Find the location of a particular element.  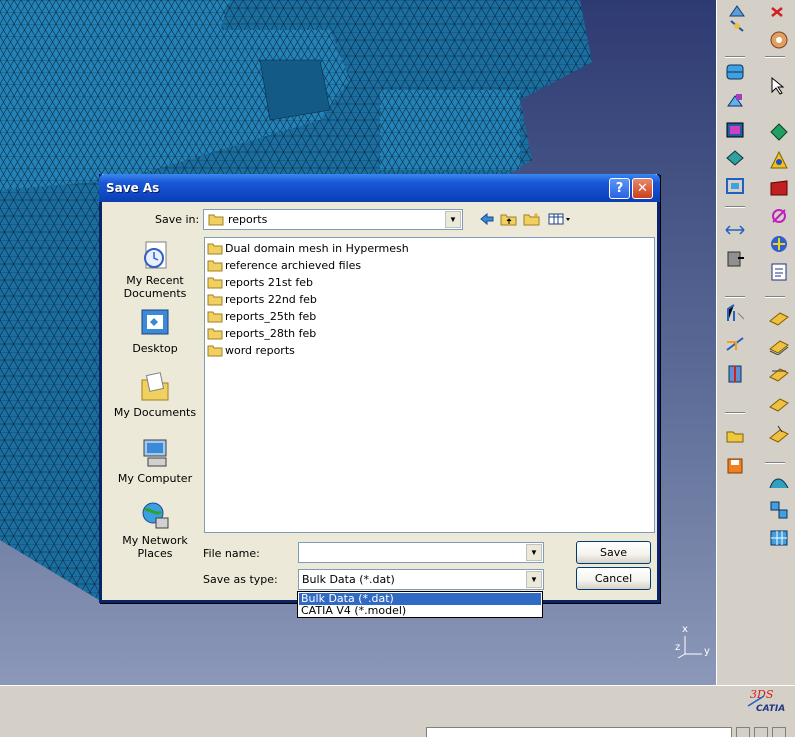

desktop-icon is located at coordinates (155, 323).